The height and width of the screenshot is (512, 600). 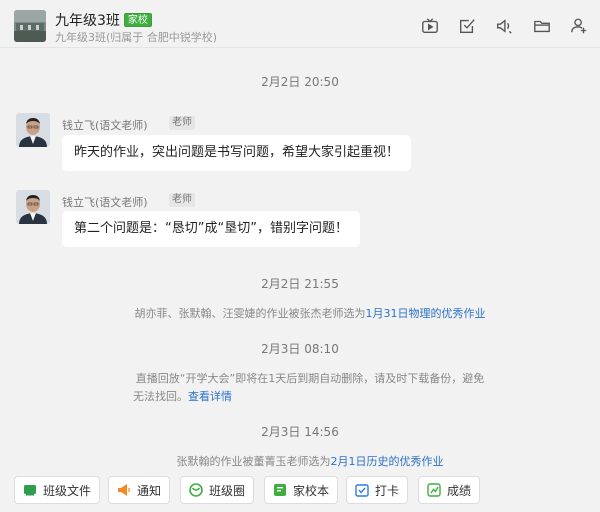 I want to click on class-files-label: 班级文件, so click(x=67, y=490).